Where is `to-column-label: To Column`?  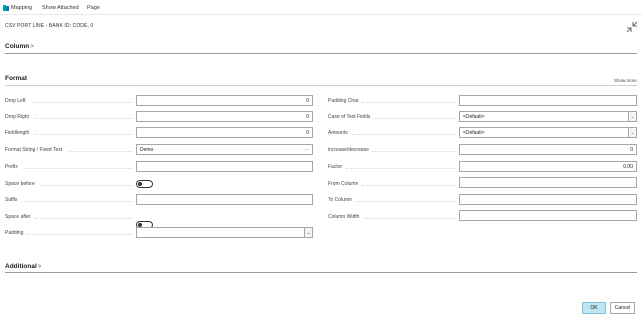
to-column-label: To Column is located at coordinates (340, 200).